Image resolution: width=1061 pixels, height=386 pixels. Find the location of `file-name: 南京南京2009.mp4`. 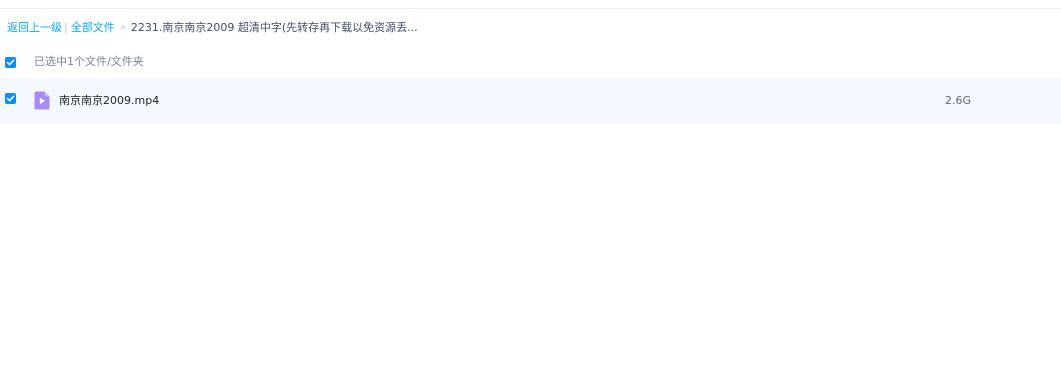

file-name: 南京南京2009.mp4 is located at coordinates (109, 101).